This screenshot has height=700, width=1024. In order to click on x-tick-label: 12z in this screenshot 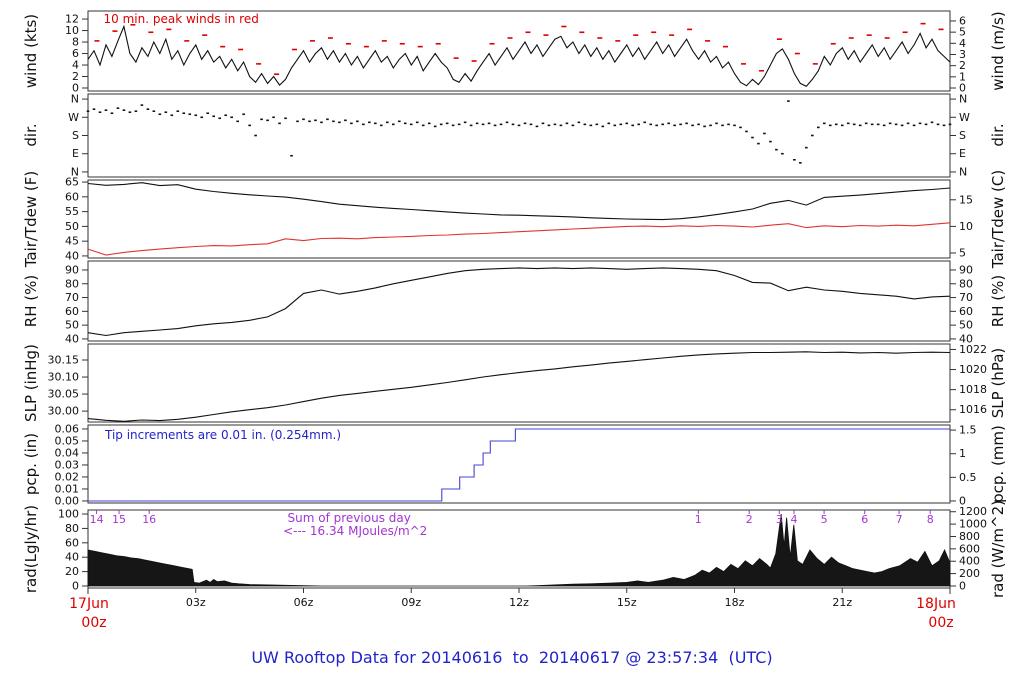, I will do `click(519, 602)`.